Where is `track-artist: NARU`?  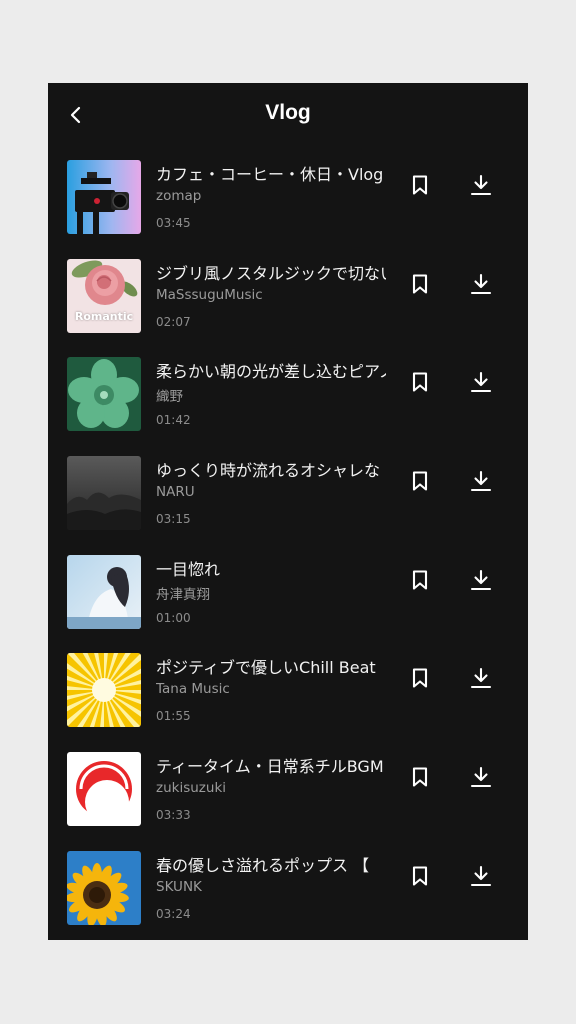 track-artist: NARU is located at coordinates (175, 492).